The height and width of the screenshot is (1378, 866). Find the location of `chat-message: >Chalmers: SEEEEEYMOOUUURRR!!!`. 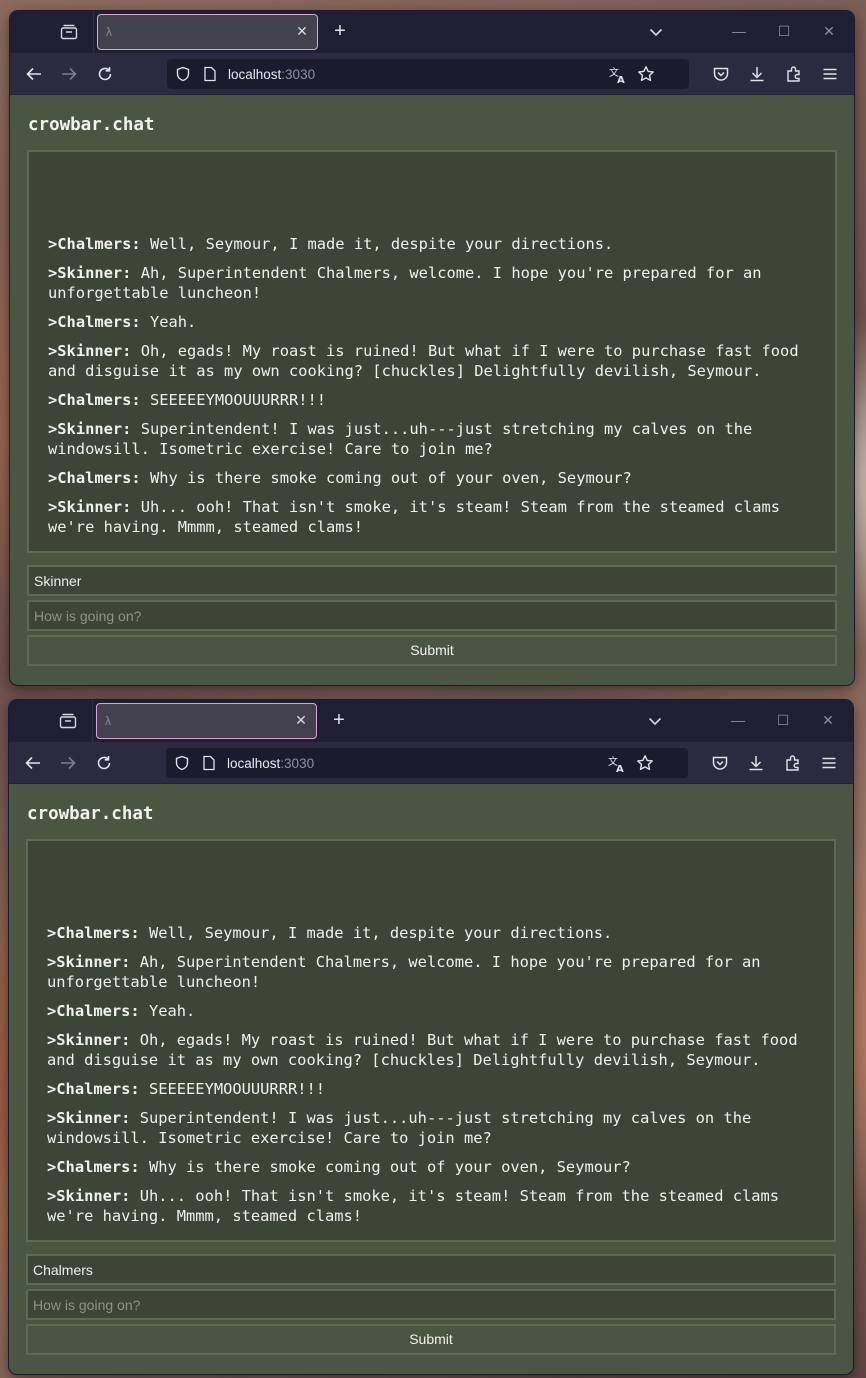

chat-message: >Chalmers: SEEEEEYMOOUUURRR!!! is located at coordinates (436, 400).